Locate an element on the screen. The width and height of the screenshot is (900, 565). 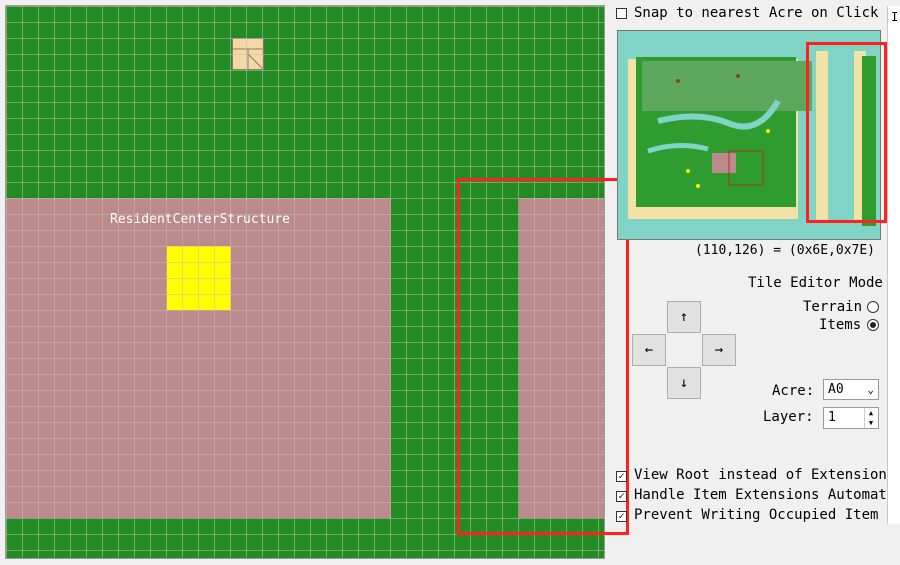
handle-extensions-checkbox: ✓ is located at coordinates (621, 496).